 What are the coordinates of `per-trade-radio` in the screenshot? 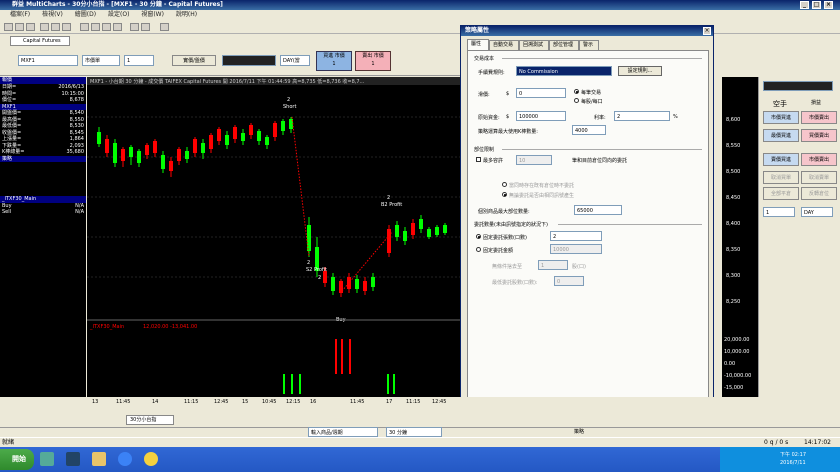 It's located at (576, 91).